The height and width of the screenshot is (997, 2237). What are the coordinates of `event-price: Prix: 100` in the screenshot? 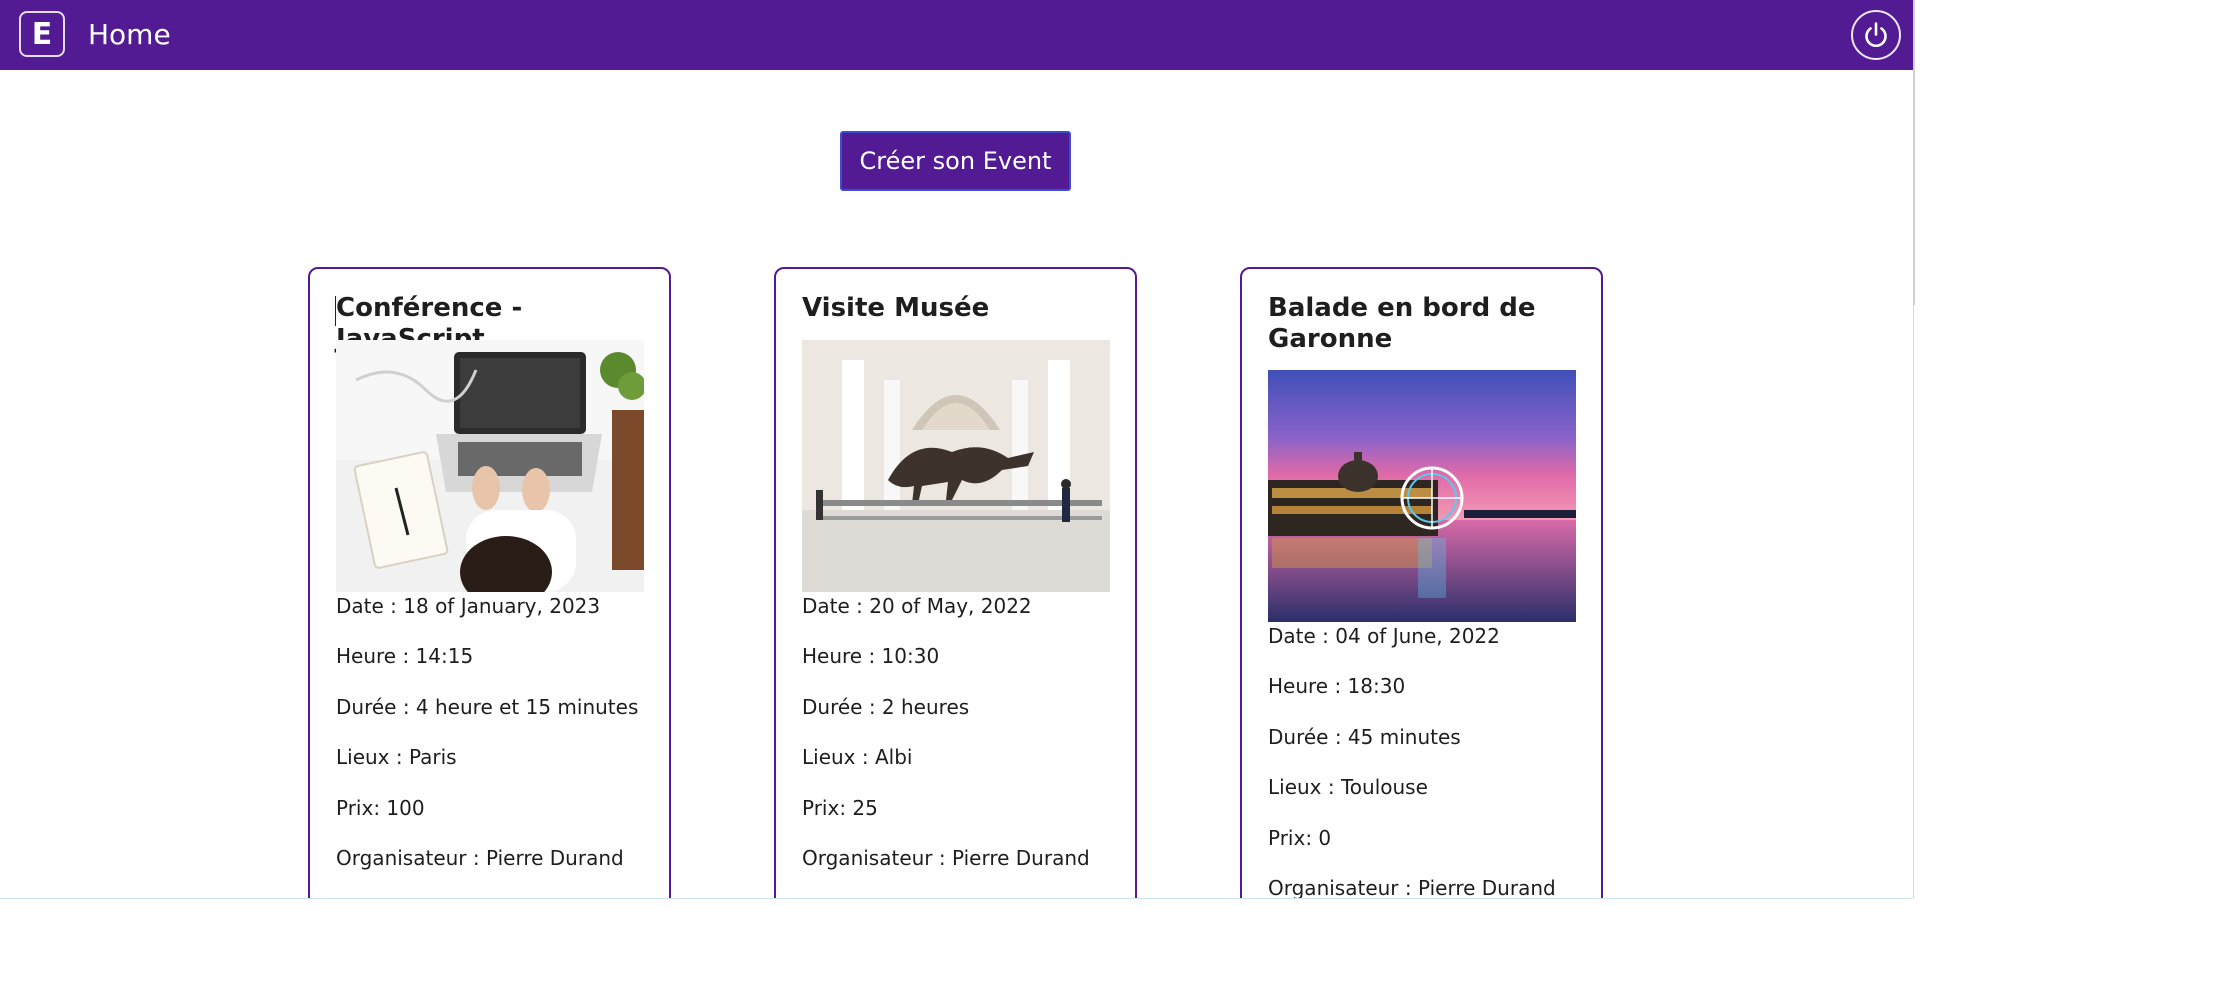 It's located at (380, 807).